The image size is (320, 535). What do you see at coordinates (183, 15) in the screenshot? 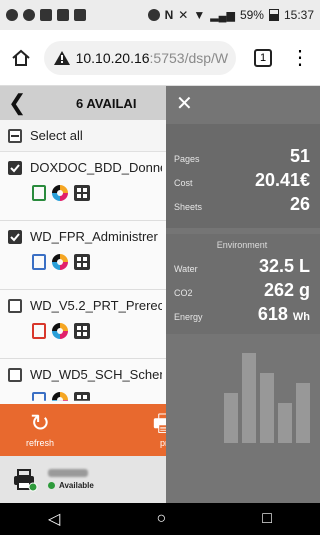
I see `mute-icon: ✕` at bounding box center [183, 15].